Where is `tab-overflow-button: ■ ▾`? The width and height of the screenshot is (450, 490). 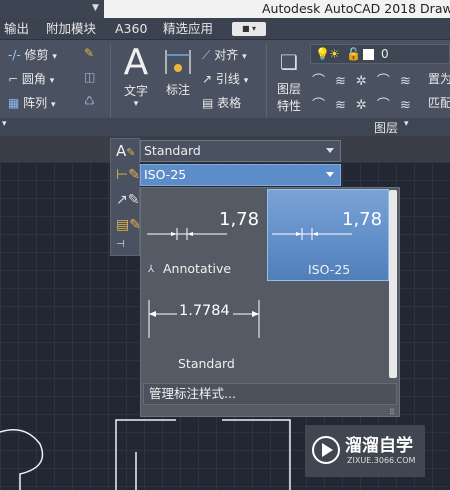
tab-overflow-button: ■ ▾ is located at coordinates (249, 29).